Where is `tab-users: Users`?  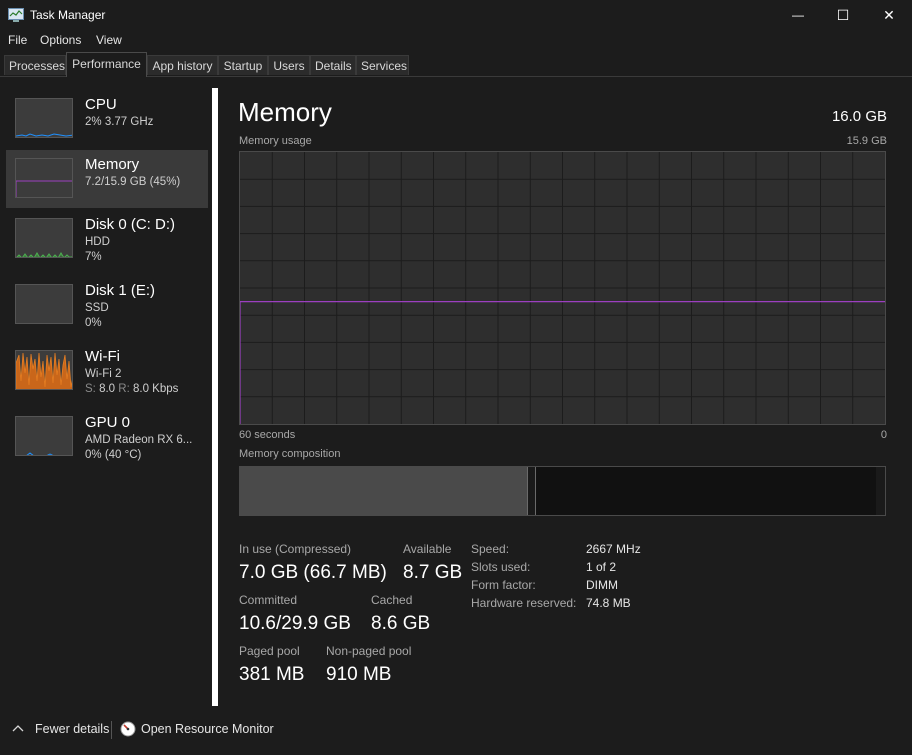
tab-users: Users is located at coordinates (289, 65).